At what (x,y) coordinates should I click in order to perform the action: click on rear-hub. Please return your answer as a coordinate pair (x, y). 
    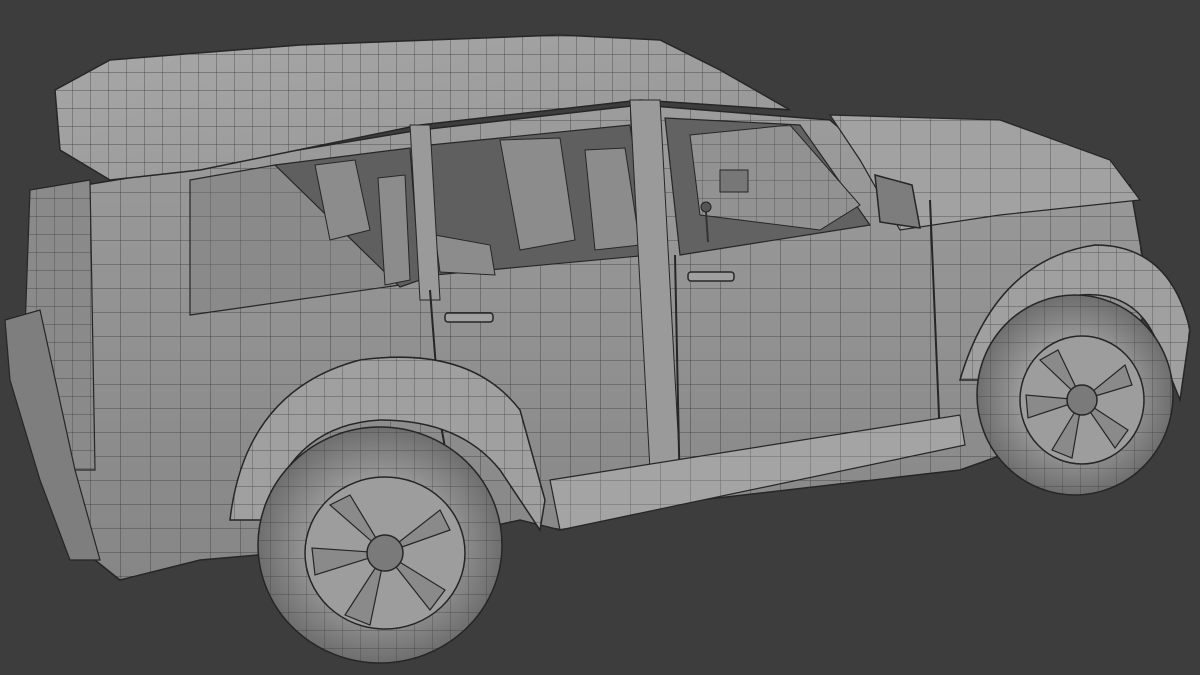
    Looking at the image, I should click on (385, 553).